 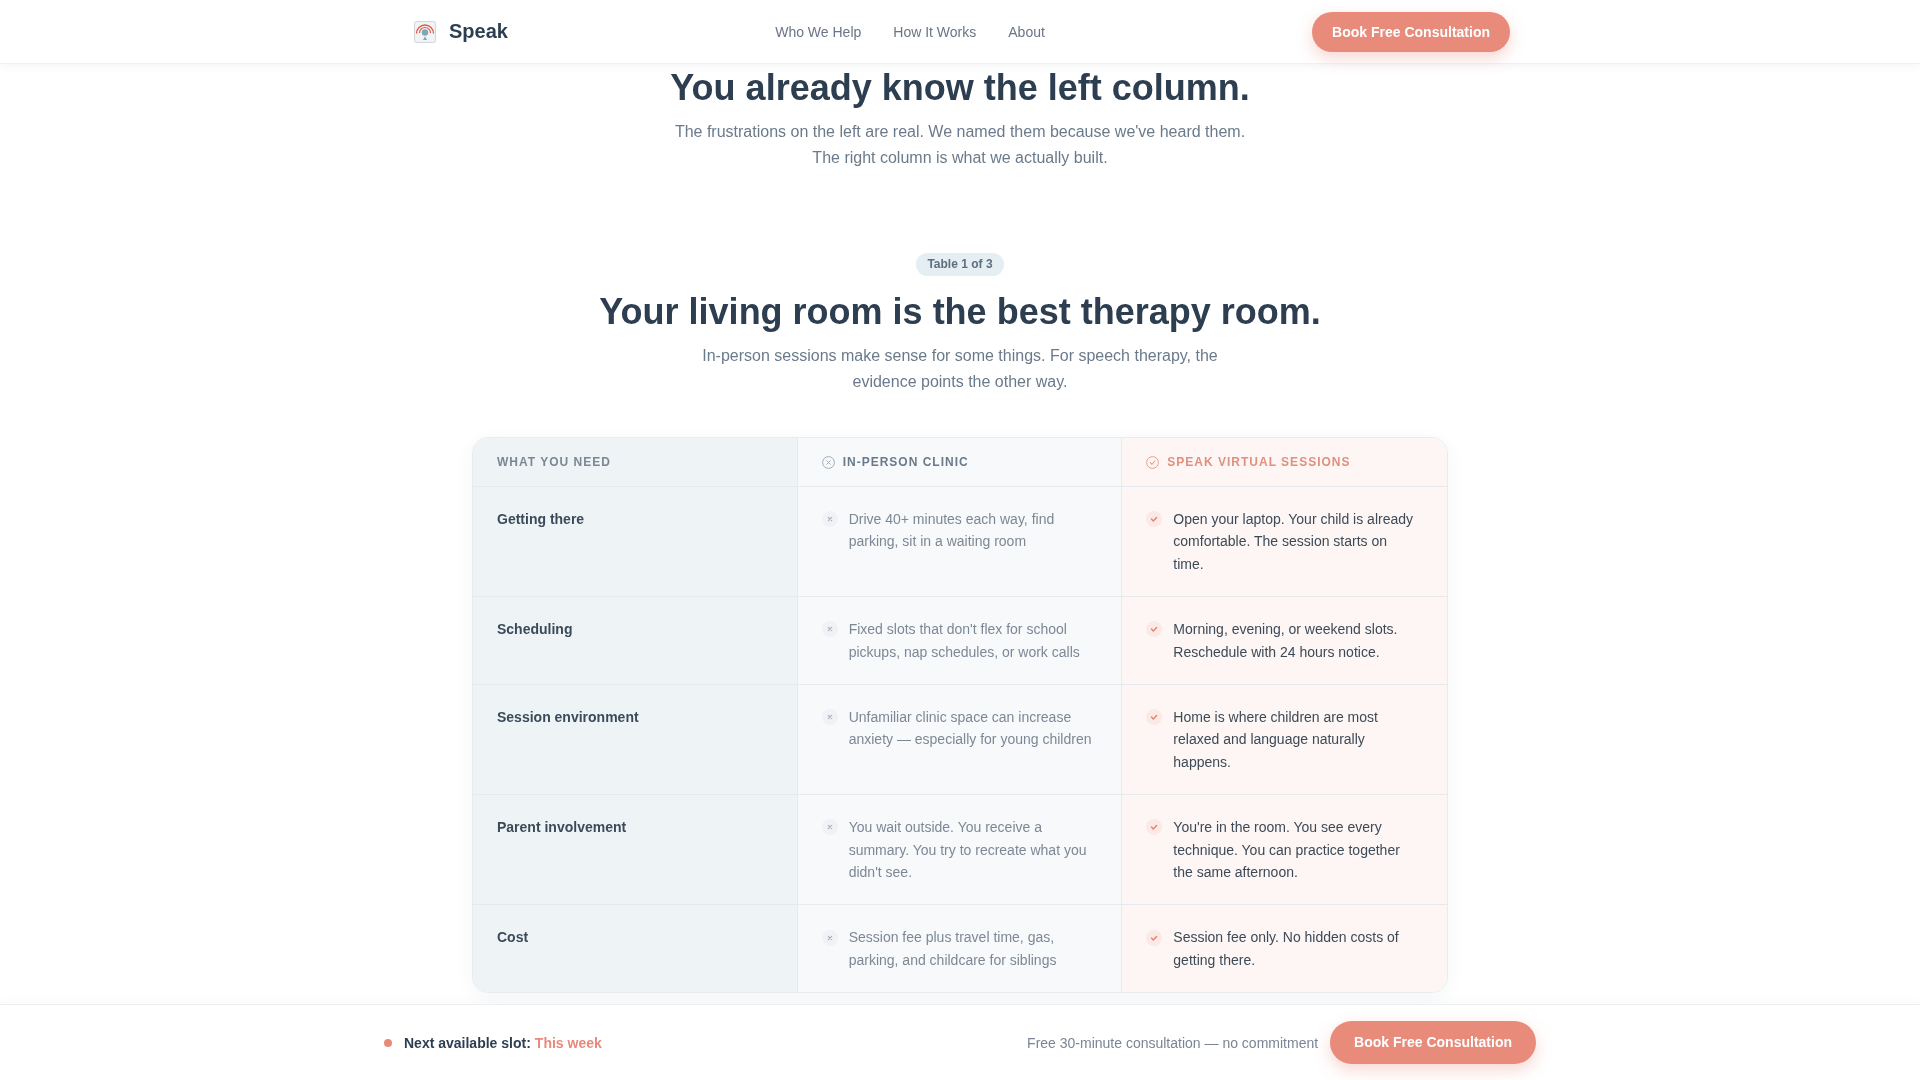 What do you see at coordinates (970, 729) in the screenshot?
I see `cell-text: Unfamiliar clinic space can increase anxiety — especially for young children` at bounding box center [970, 729].